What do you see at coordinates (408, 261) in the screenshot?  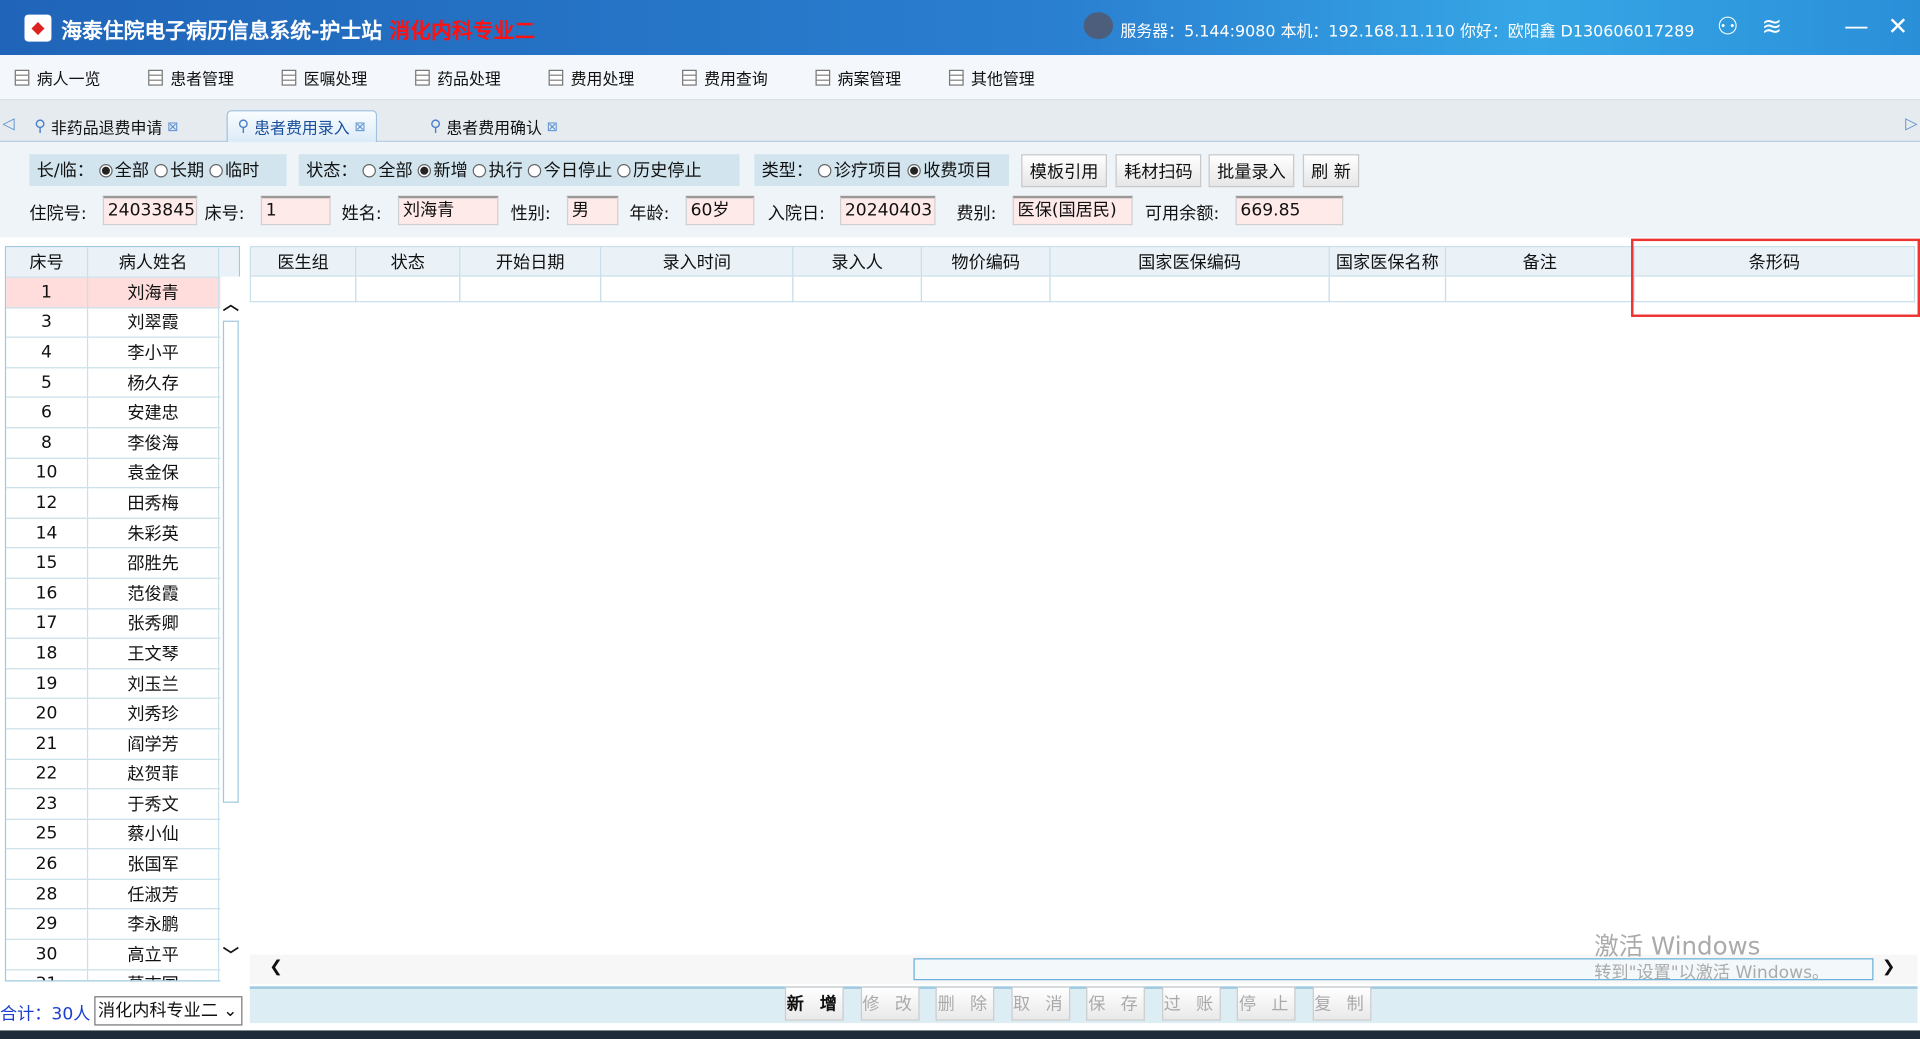 I see `column-header: 状态` at bounding box center [408, 261].